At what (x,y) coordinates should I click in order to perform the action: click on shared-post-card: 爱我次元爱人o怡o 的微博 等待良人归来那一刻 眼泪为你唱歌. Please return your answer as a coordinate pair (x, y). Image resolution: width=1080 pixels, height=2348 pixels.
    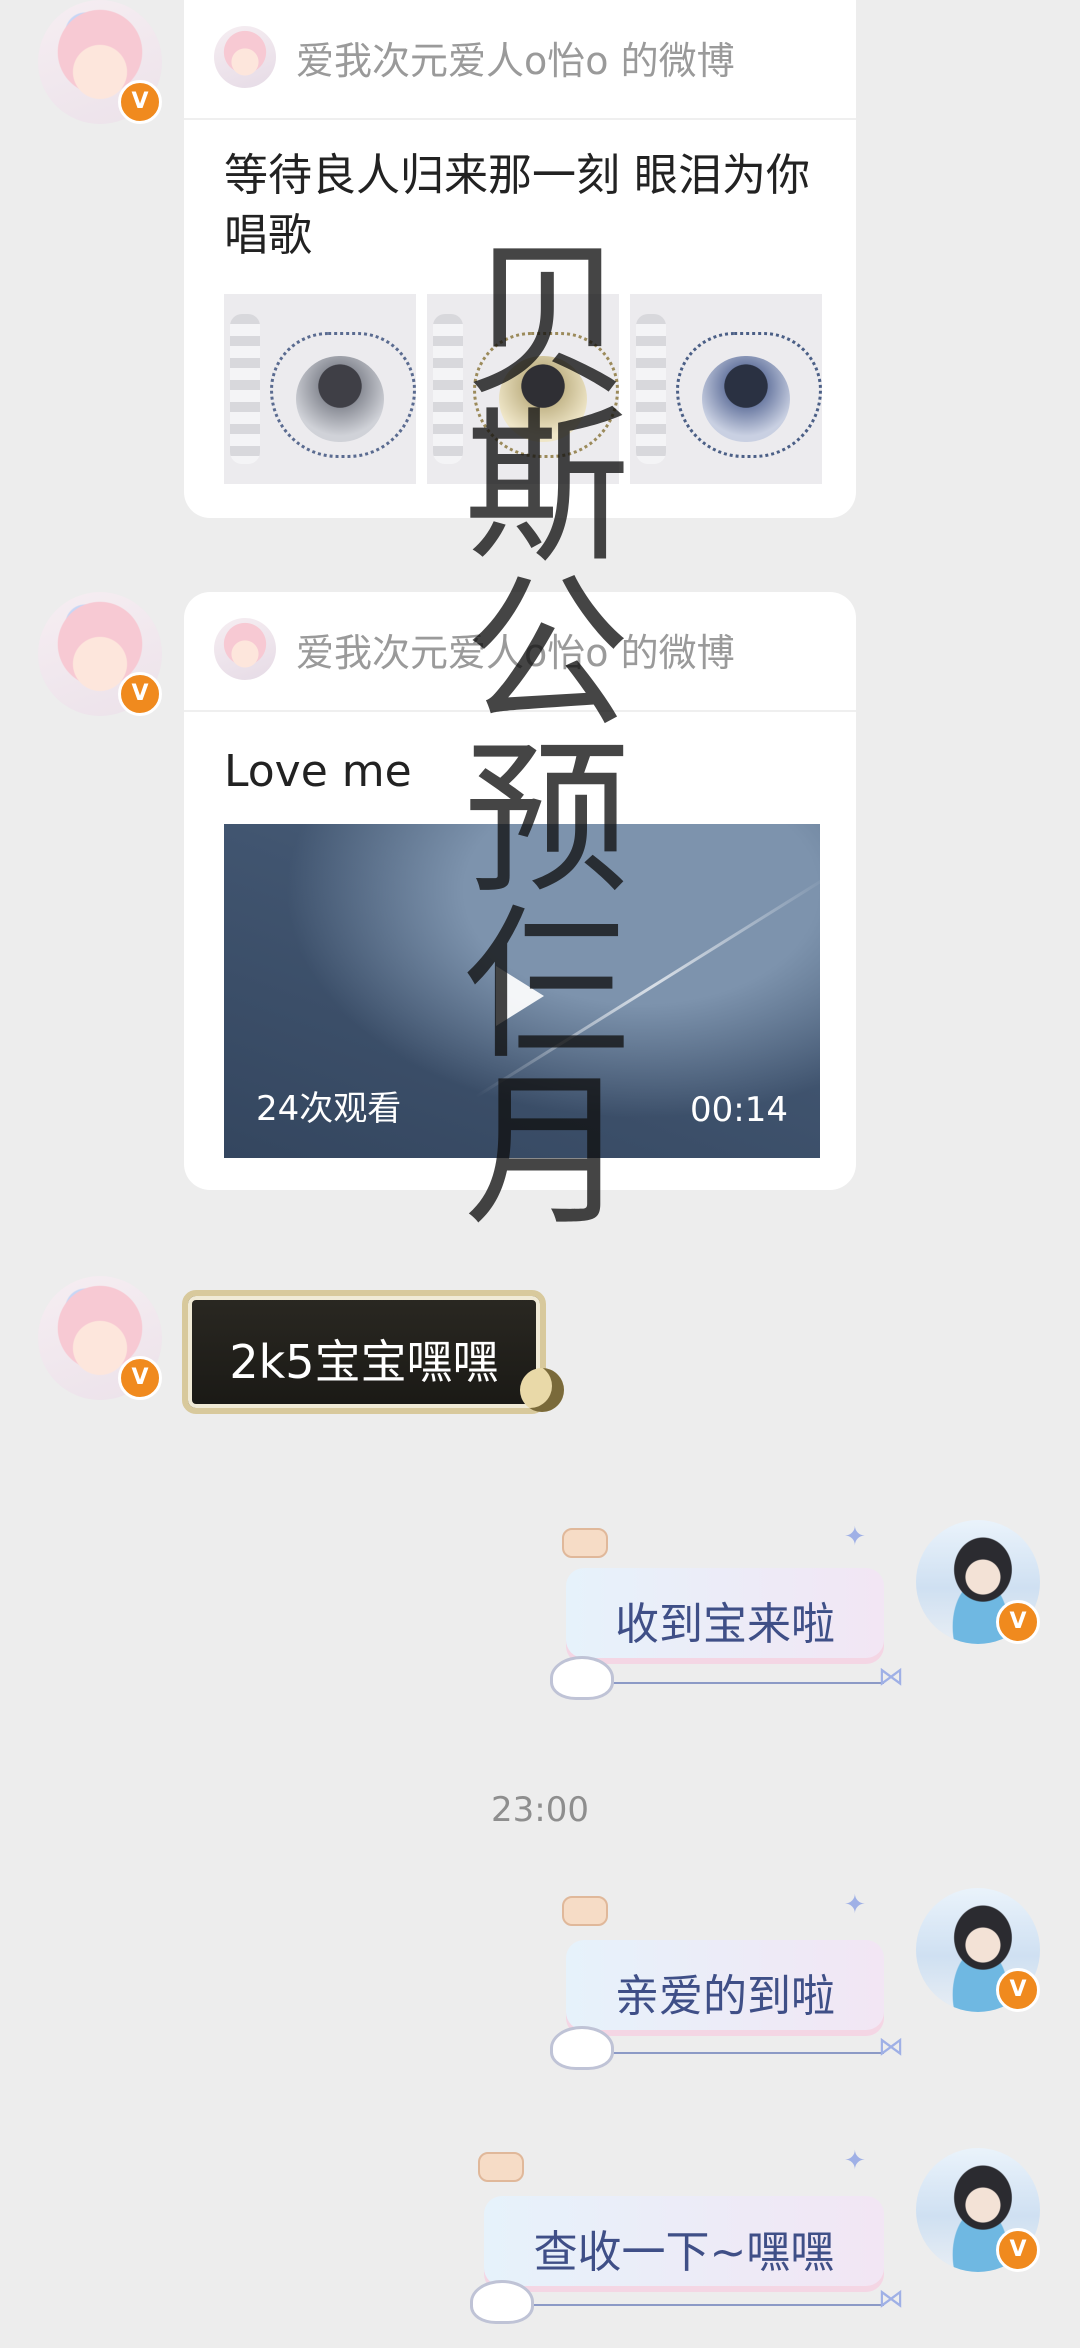
    Looking at the image, I should click on (520, 259).